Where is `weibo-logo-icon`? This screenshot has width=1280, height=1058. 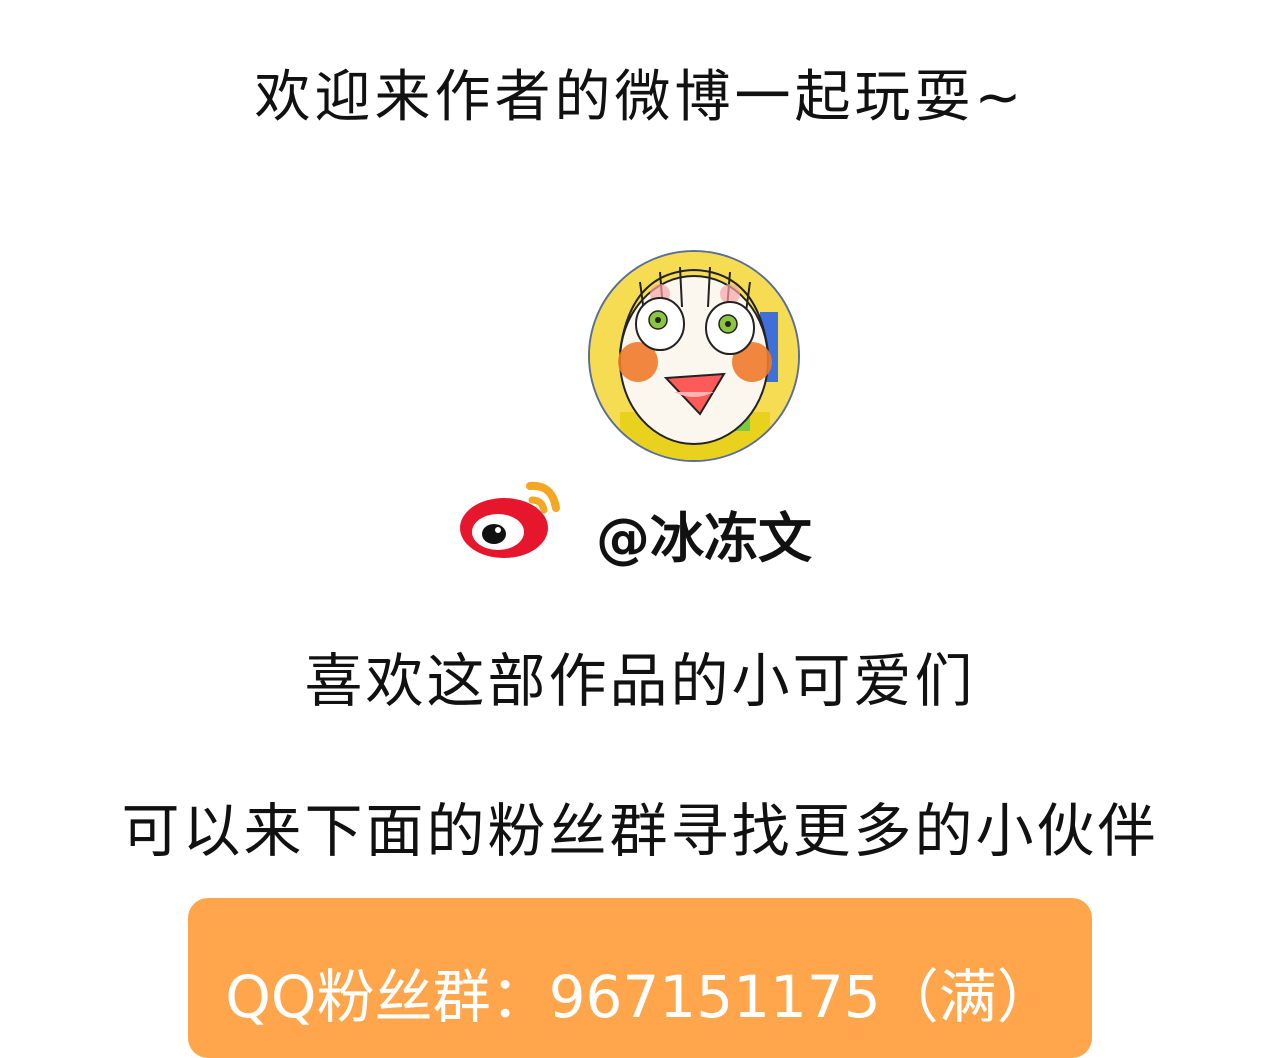 weibo-logo-icon is located at coordinates (510, 519).